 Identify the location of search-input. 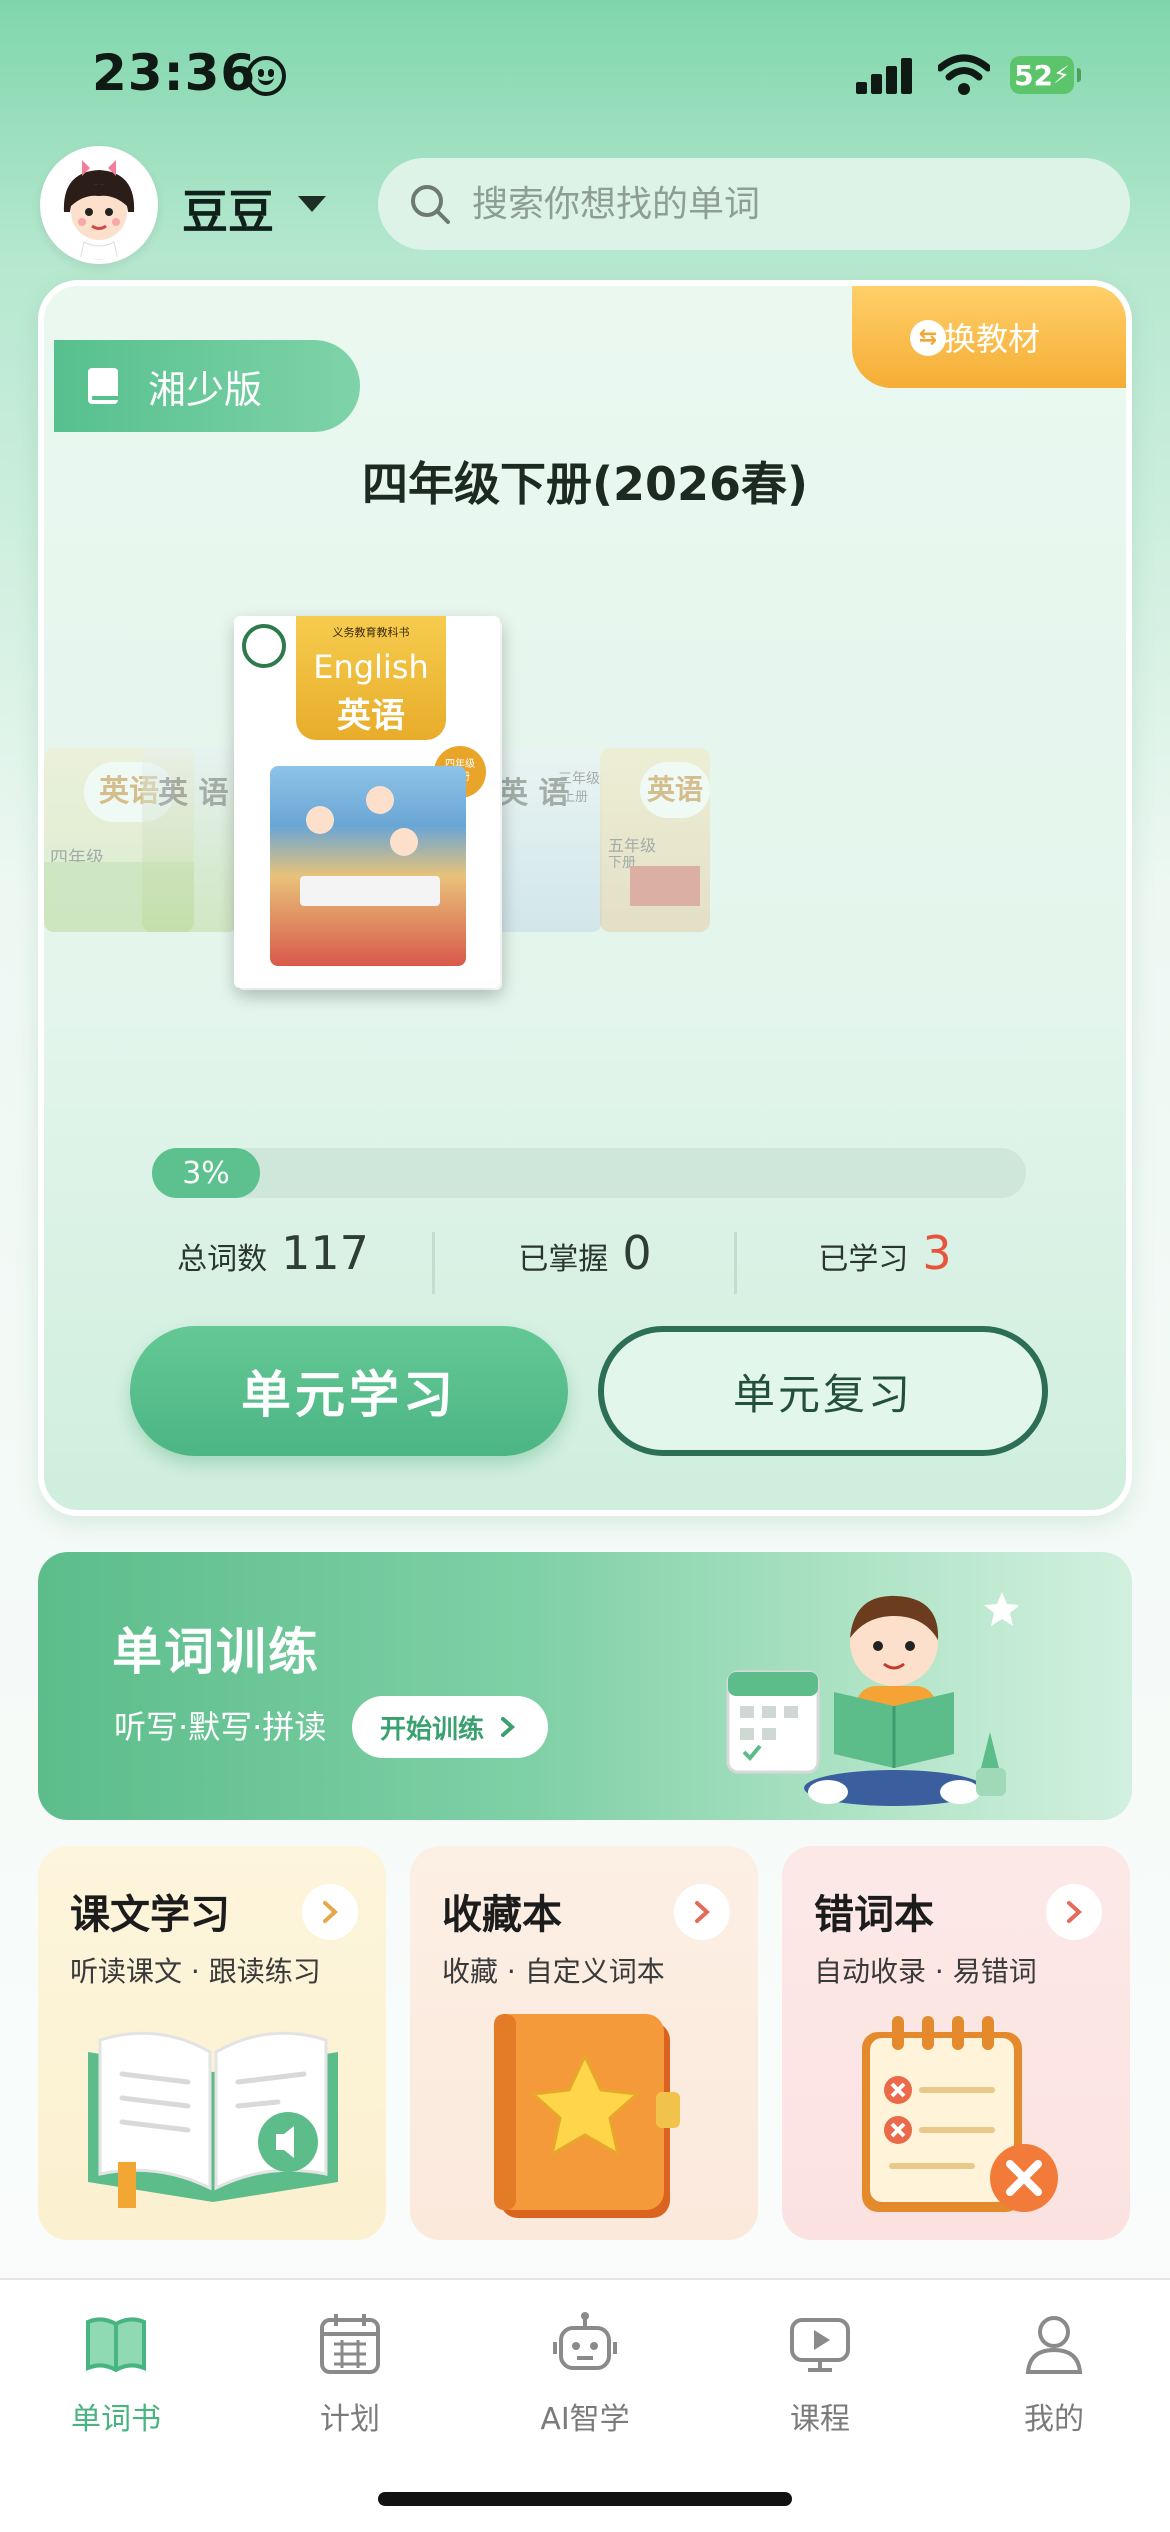
(782, 204).